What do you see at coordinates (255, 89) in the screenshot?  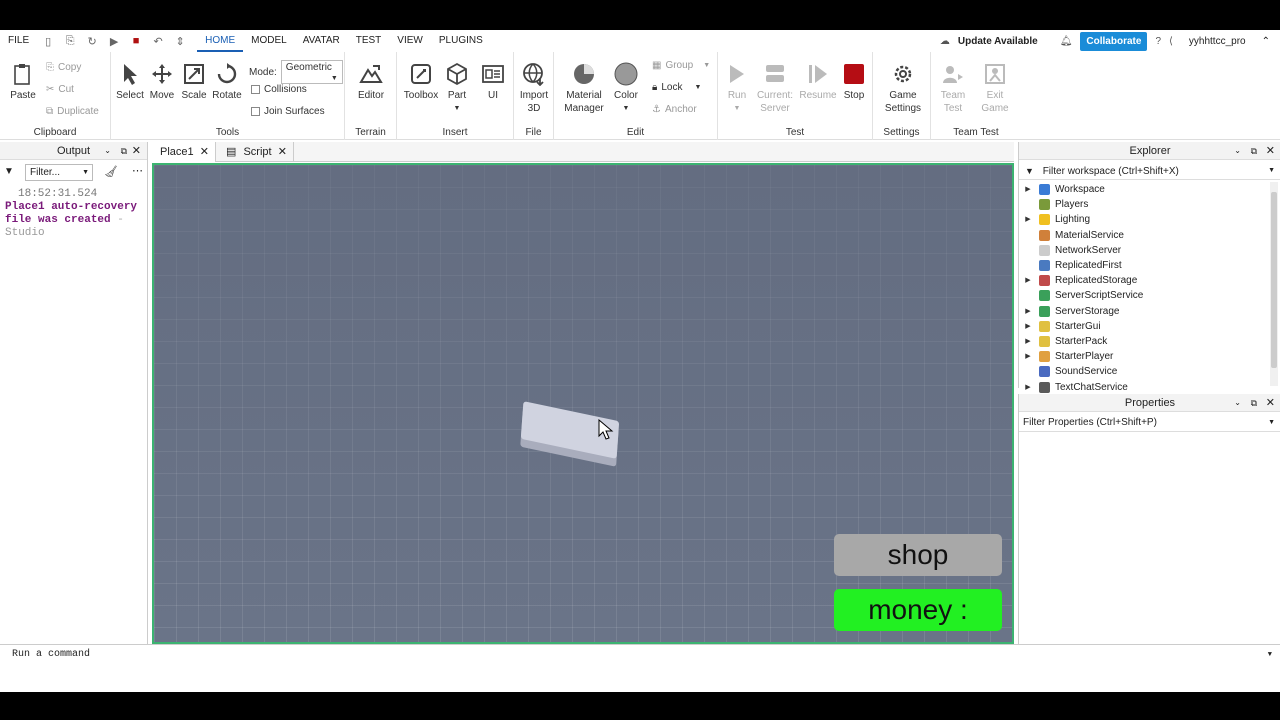 I see `collisions-checkbox` at bounding box center [255, 89].